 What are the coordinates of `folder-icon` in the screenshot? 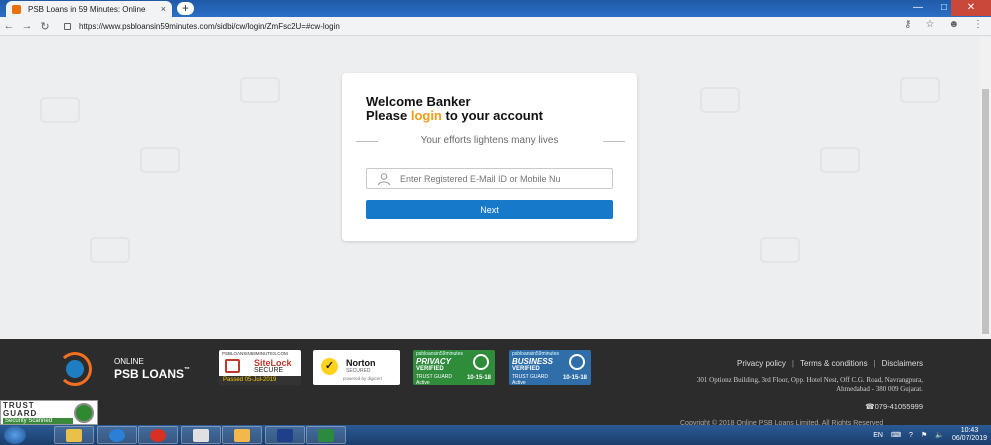 It's located at (74, 435).